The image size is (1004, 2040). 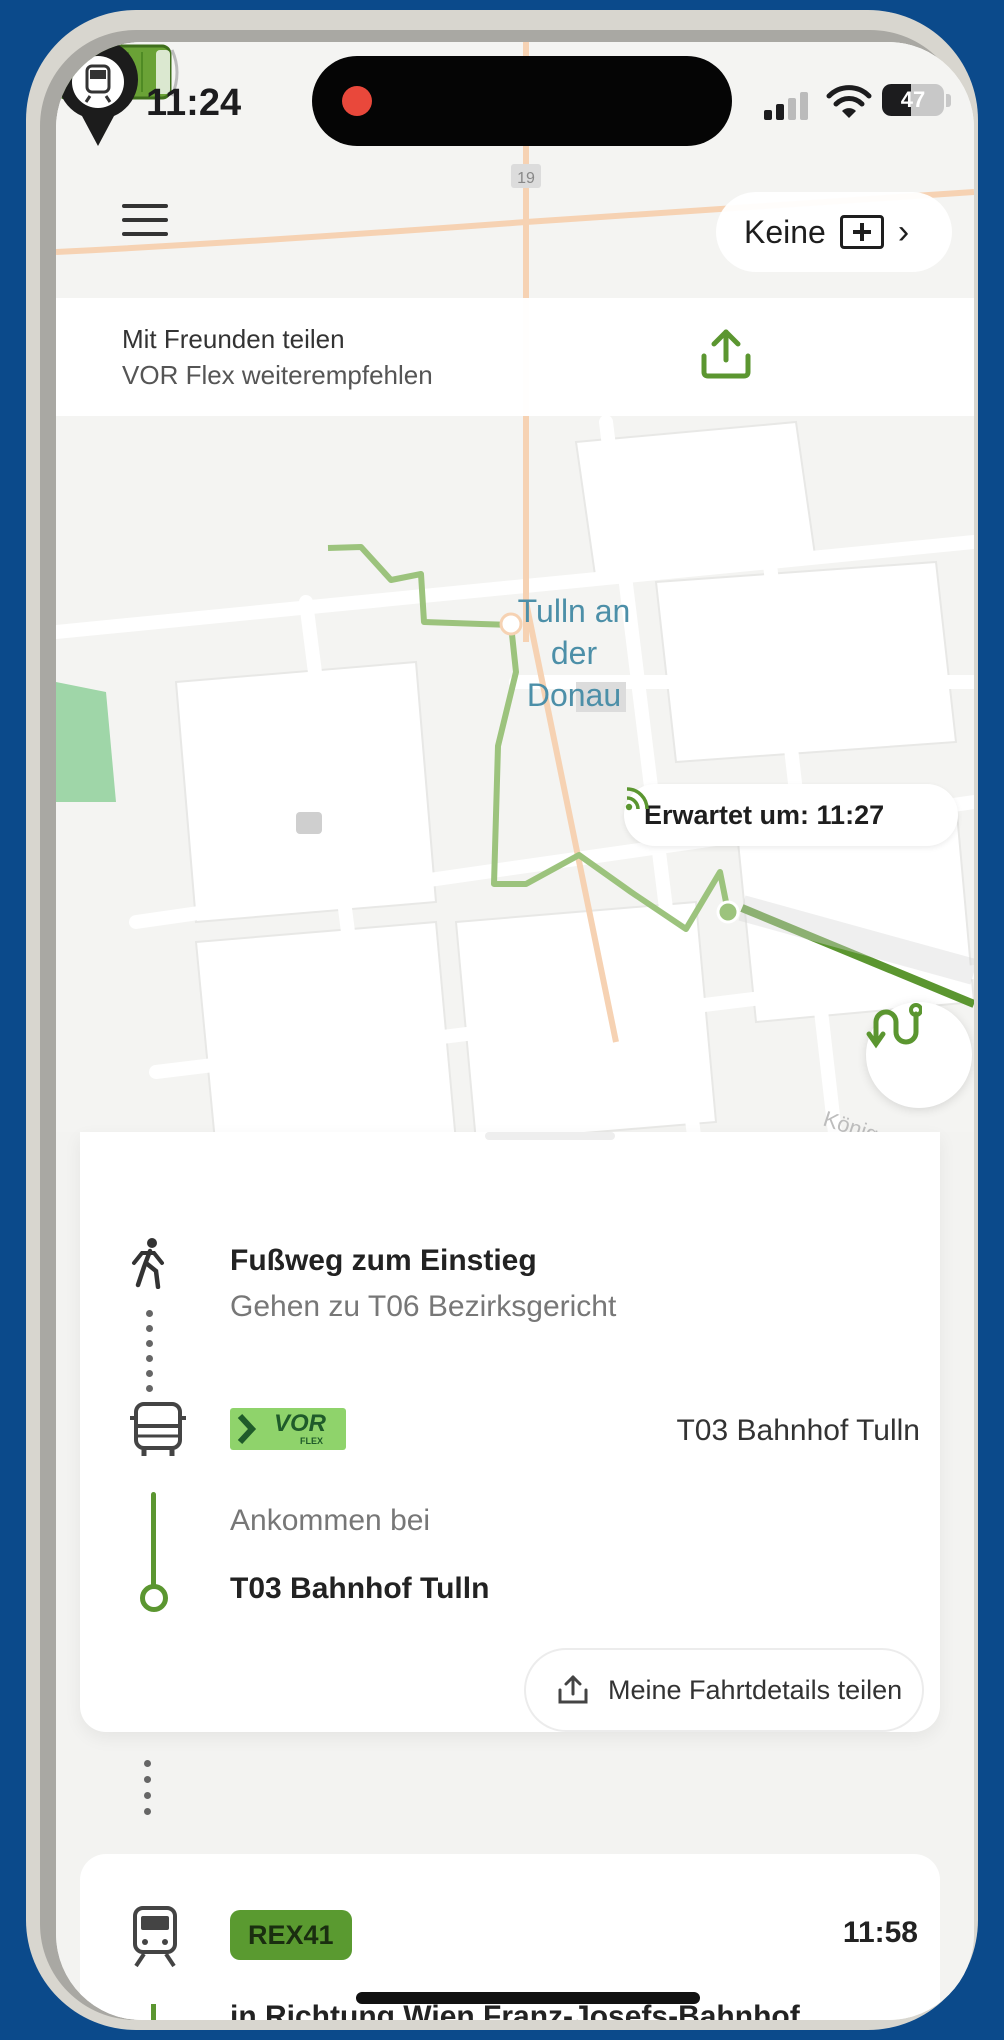 What do you see at coordinates (637, 799) in the screenshot?
I see `realtime-signal-icon` at bounding box center [637, 799].